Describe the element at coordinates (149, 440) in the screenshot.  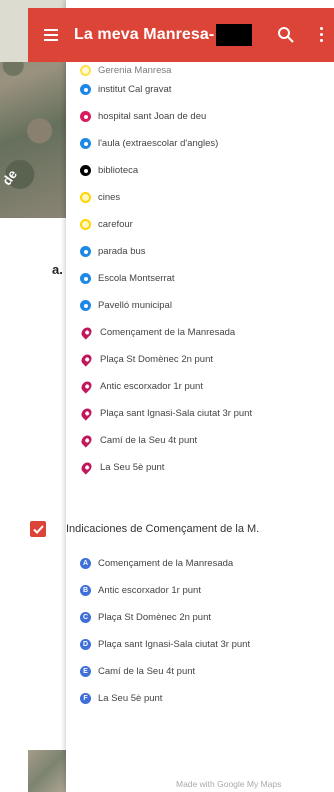
I see `list-item-label: Camí de la Seu 4t punt` at that location.